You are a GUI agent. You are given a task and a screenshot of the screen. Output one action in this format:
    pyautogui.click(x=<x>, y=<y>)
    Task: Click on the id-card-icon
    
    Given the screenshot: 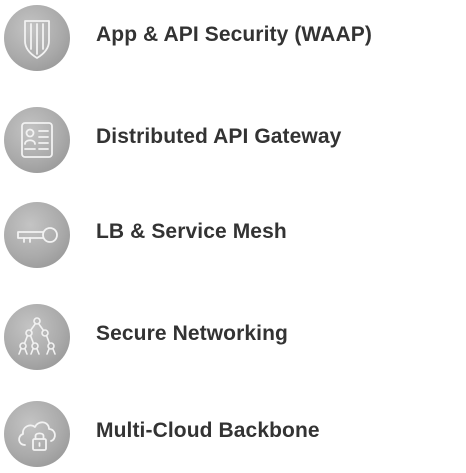 What is the action you would take?
    pyautogui.click(x=37, y=140)
    